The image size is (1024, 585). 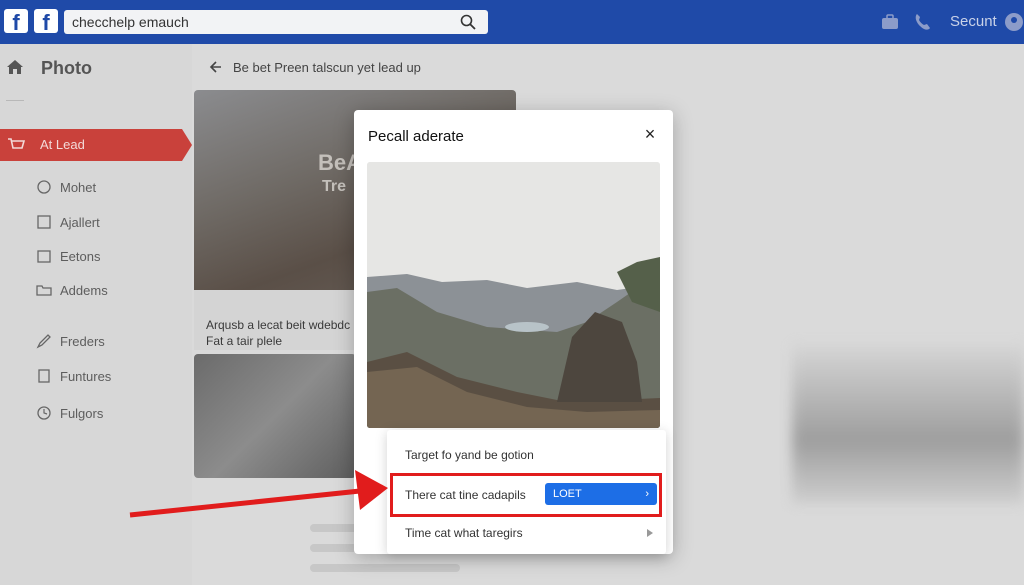 I want to click on sidebar-title: Photo, so click(x=66, y=68).